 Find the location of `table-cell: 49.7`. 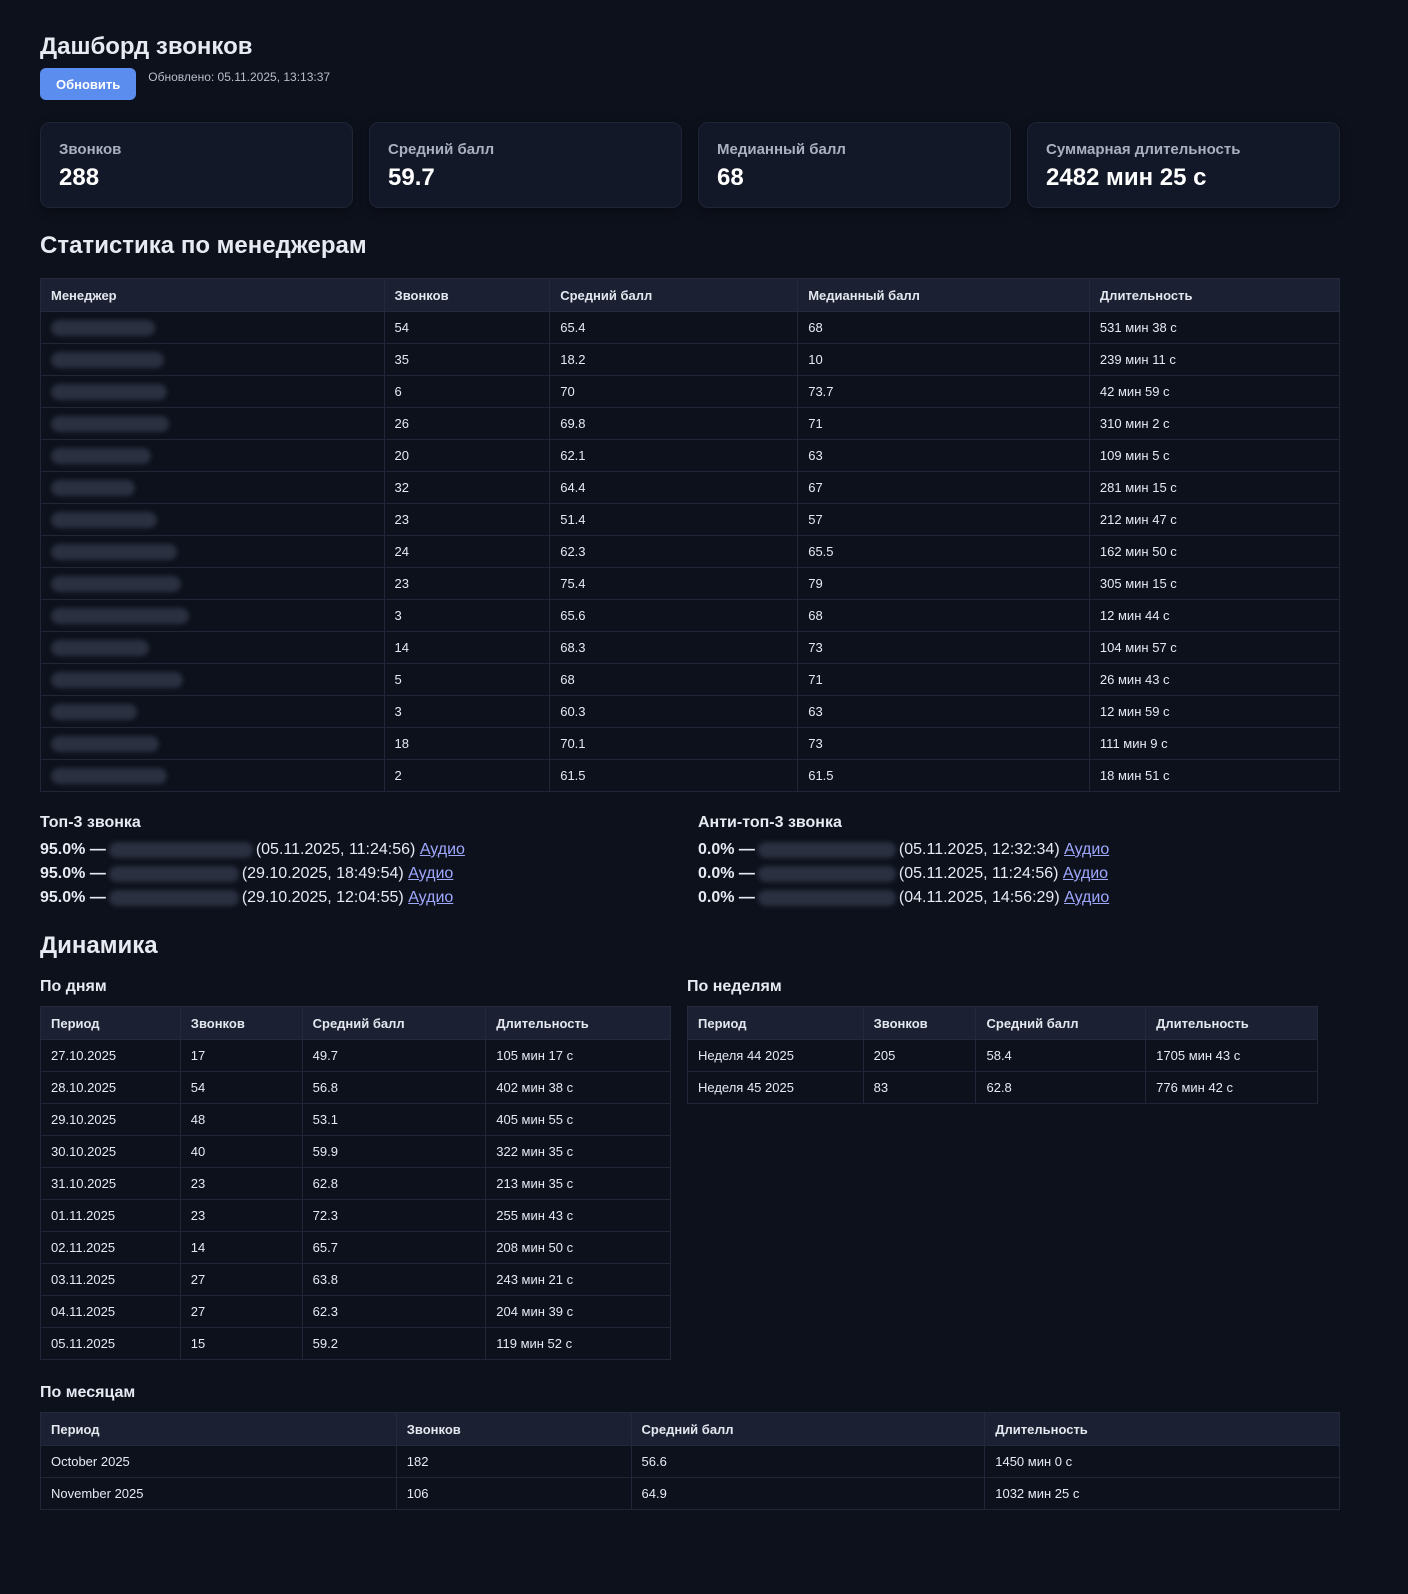

table-cell: 49.7 is located at coordinates (394, 1055).